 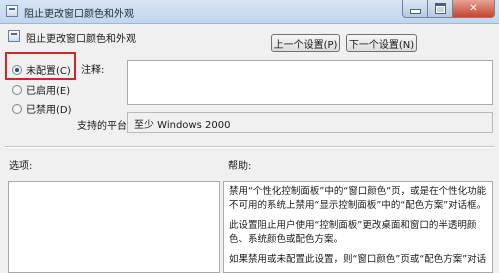 What do you see at coordinates (12, 11) in the screenshot?
I see `policy-icon` at bounding box center [12, 11].